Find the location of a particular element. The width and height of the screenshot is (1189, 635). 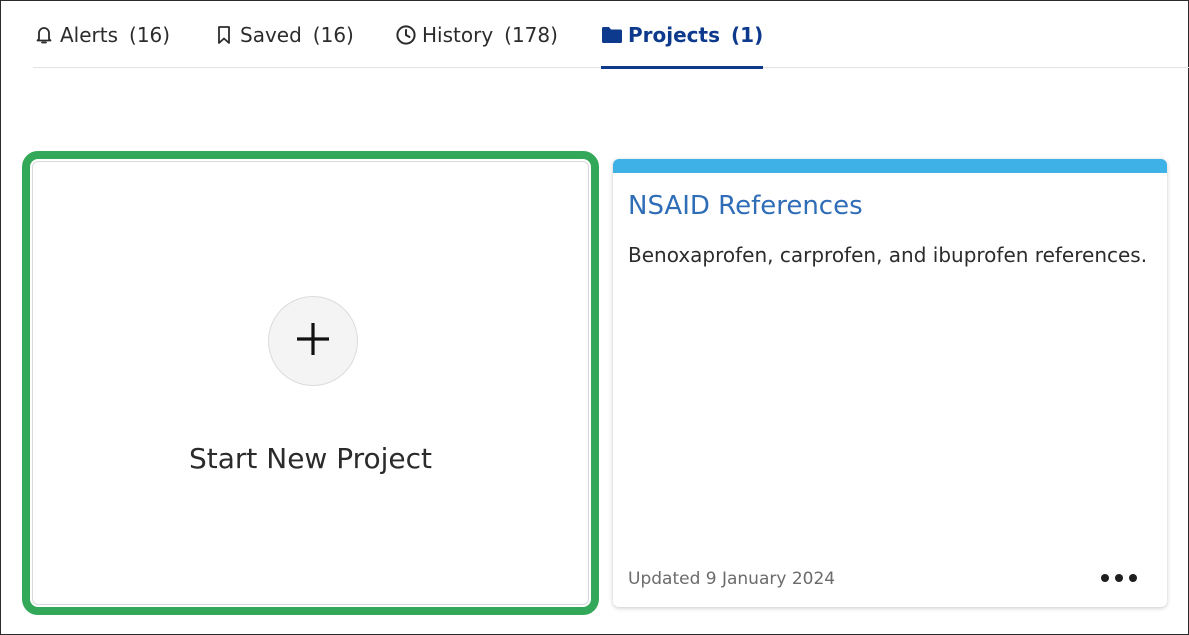

tab-count: (178) is located at coordinates (531, 34).